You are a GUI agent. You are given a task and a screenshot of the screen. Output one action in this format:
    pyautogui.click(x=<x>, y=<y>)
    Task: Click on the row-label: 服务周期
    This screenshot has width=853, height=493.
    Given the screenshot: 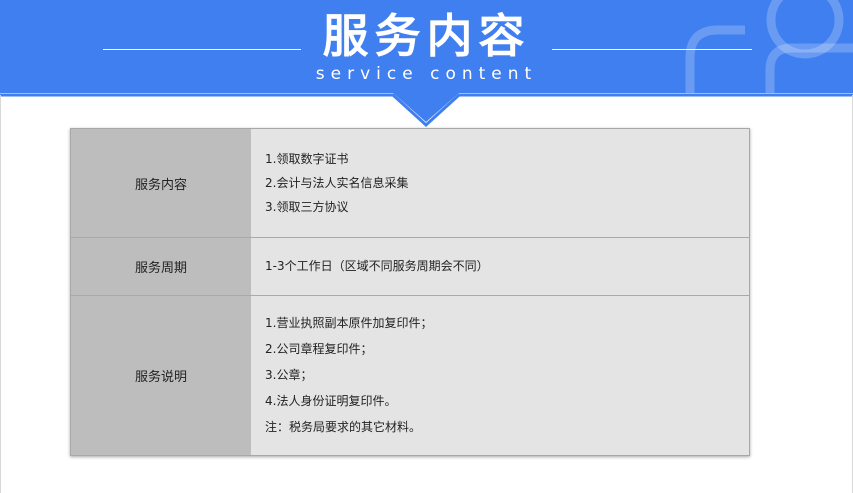 What is the action you would take?
    pyautogui.click(x=160, y=266)
    